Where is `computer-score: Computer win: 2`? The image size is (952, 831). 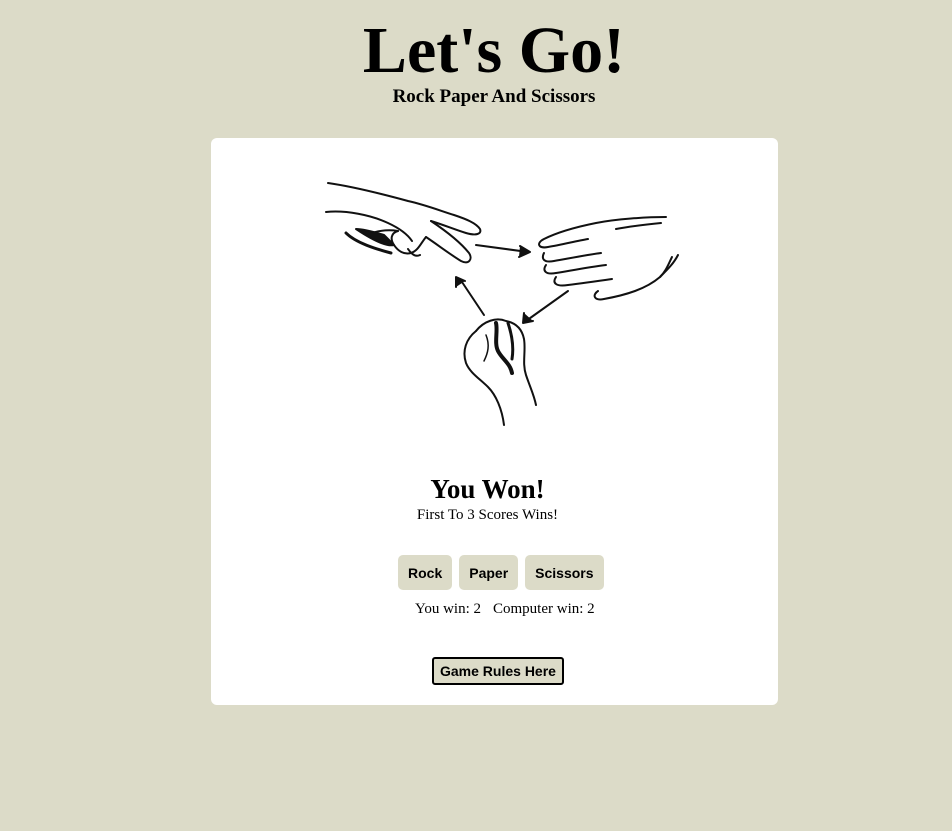
computer-score: Computer win: 2 is located at coordinates (544, 609).